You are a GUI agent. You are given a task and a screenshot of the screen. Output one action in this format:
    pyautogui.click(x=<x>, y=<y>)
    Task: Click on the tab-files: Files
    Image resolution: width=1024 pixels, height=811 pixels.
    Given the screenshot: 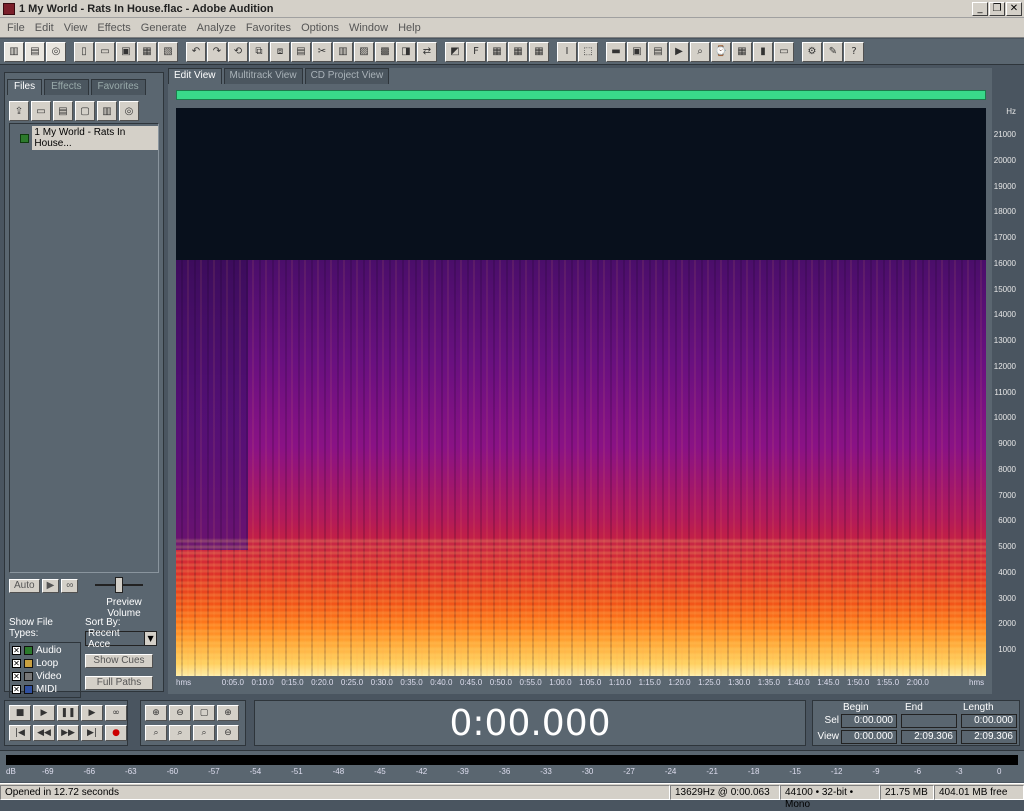 What is the action you would take?
    pyautogui.click(x=25, y=87)
    